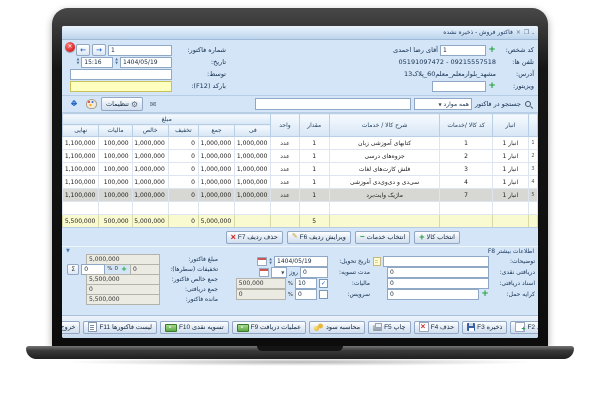 Image resolution: width=600 pixels, height=400 pixels. I want to click on close-icon: ×, so click(518, 32).